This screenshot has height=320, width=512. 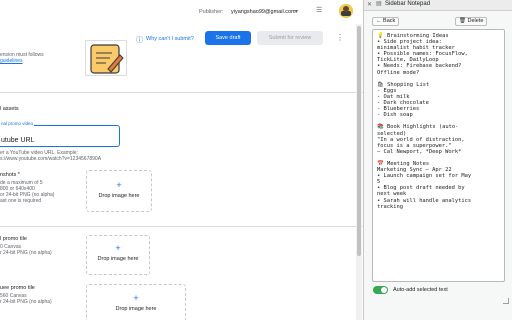 What do you see at coordinates (211, 12) in the screenshot?
I see `publisher-label: Publisher:` at bounding box center [211, 12].